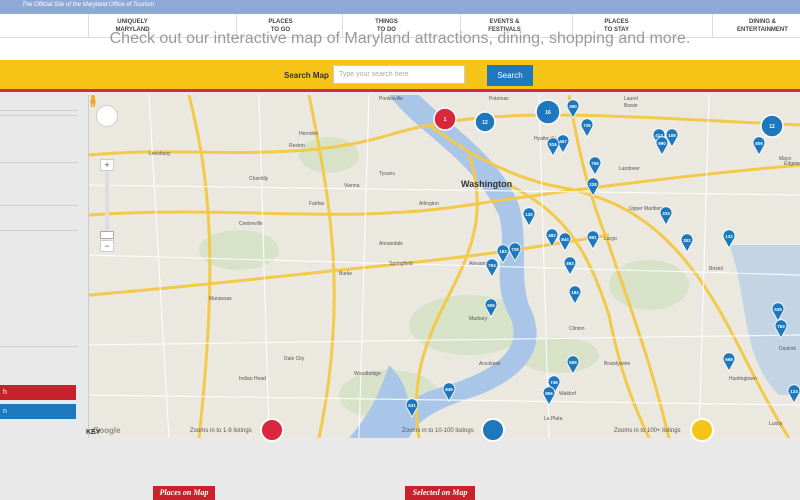 The height and width of the screenshot is (500, 800). Describe the element at coordinates (259, 179) in the screenshot. I see `place-label: Chantilly` at that location.